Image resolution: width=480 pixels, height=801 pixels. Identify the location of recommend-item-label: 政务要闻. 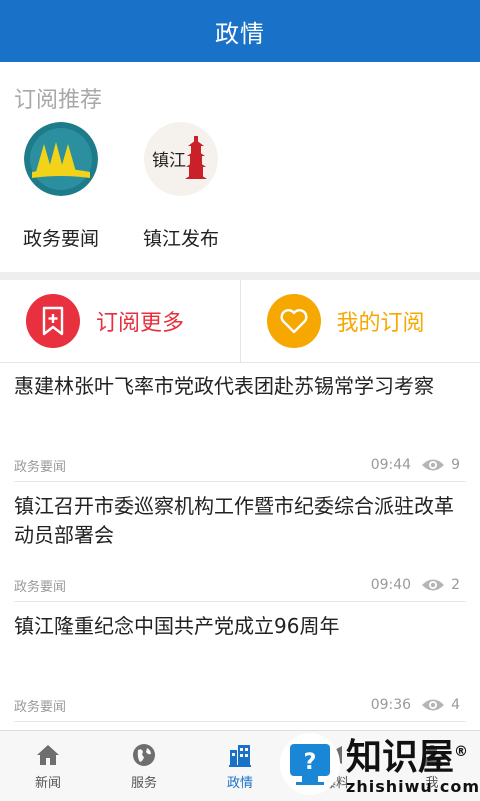
(61, 237).